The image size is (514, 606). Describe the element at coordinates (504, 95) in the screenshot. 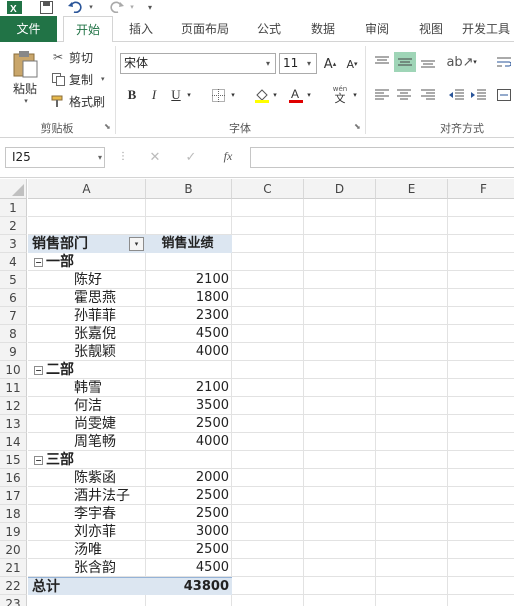

I see `merge-center-button` at that location.